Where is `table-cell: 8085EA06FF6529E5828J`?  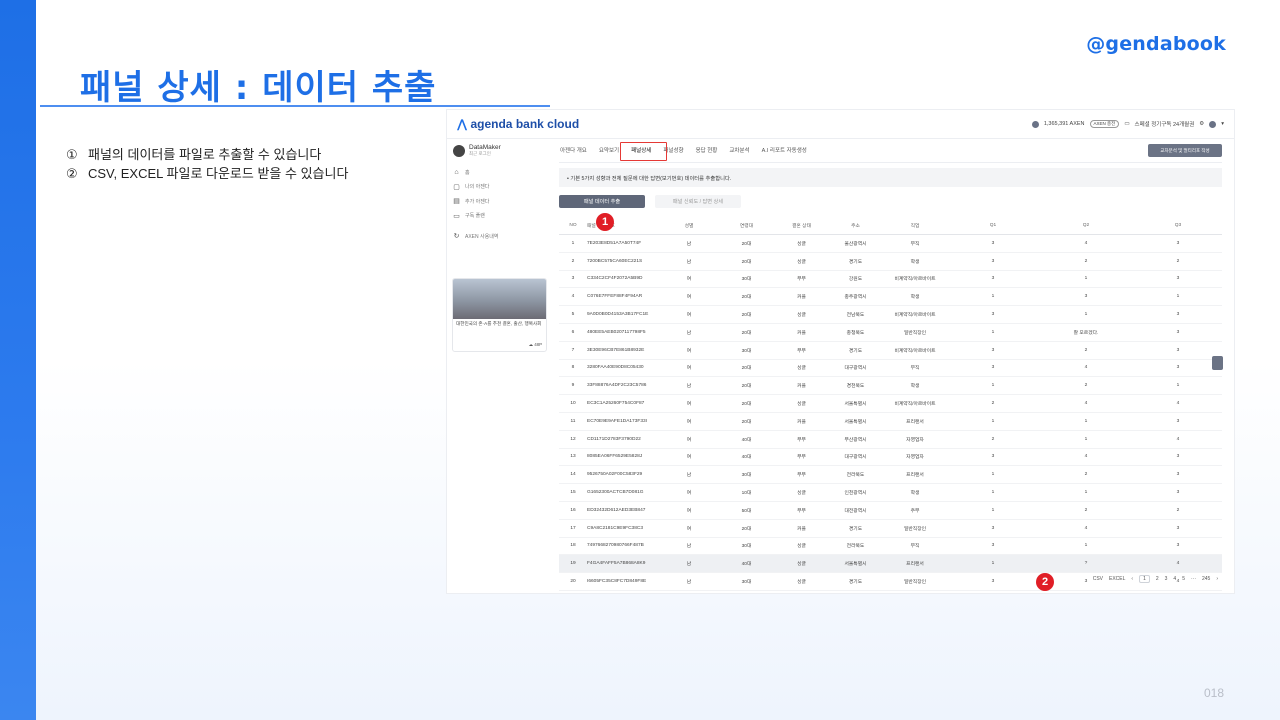 table-cell: 8085EA06FF6529E5828J is located at coordinates (615, 457).